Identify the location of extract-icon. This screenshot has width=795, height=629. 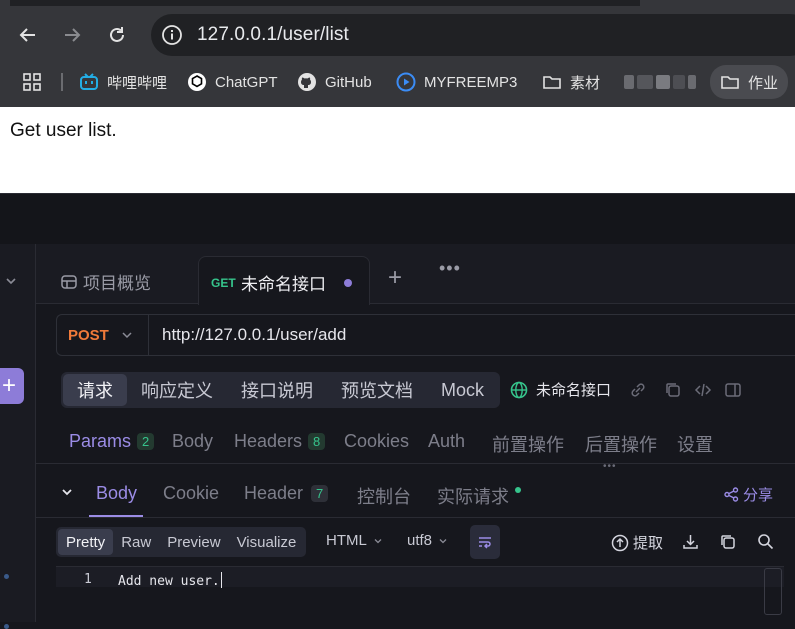
(620, 542).